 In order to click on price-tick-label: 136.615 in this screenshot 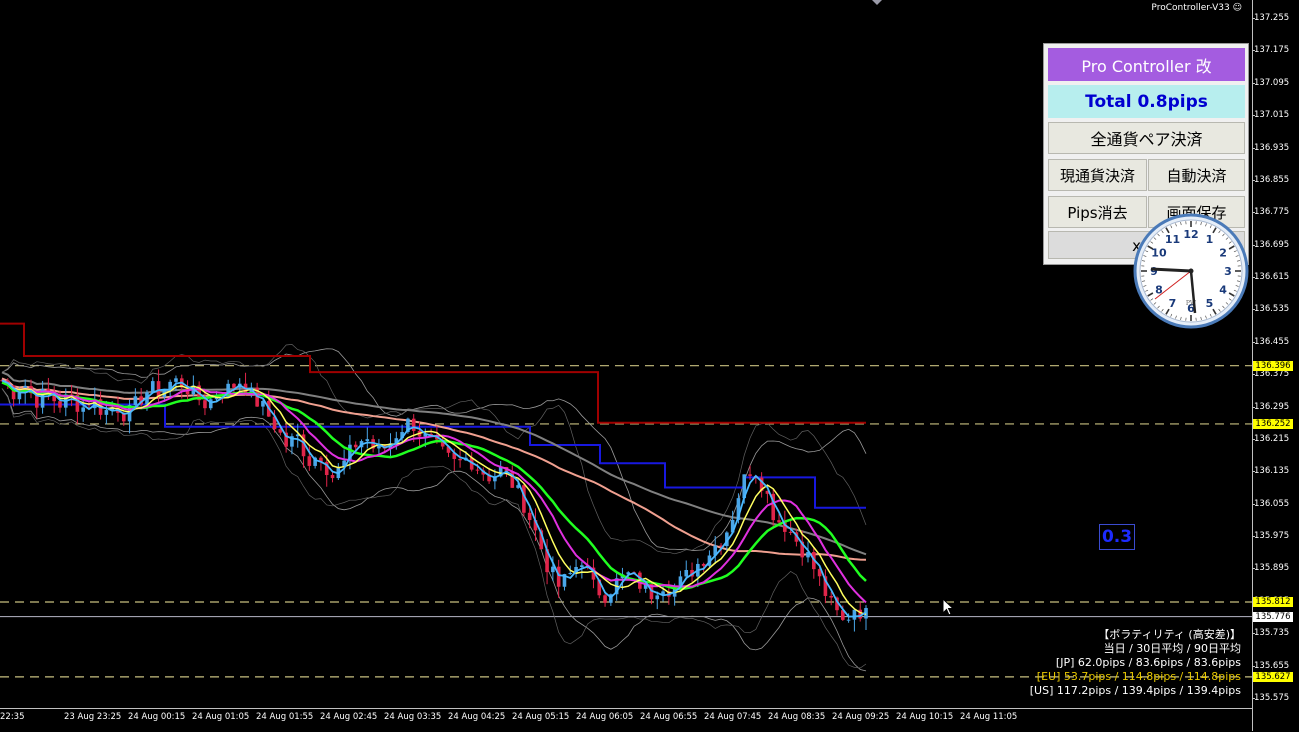, I will do `click(1271, 277)`.